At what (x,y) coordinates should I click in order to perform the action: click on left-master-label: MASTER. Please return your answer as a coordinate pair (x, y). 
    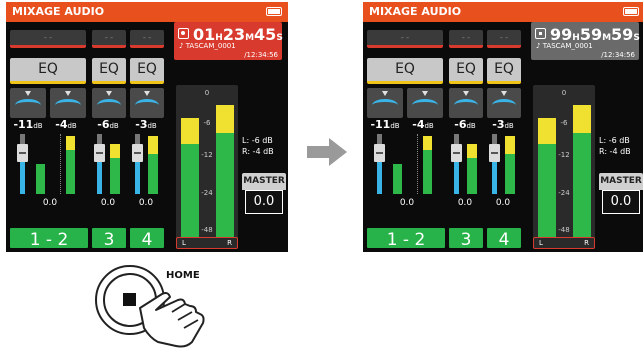
    Looking at the image, I should click on (264, 181).